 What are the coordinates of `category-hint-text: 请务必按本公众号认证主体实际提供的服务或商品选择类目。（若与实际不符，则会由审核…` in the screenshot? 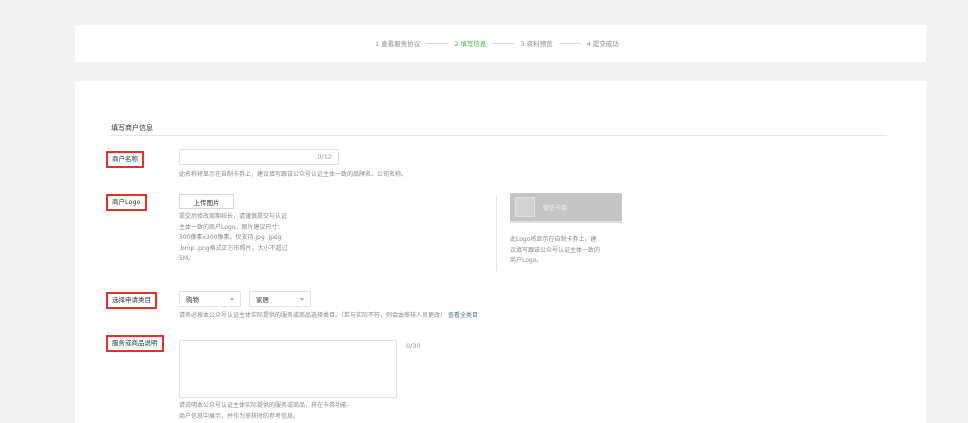 It's located at (313, 315).